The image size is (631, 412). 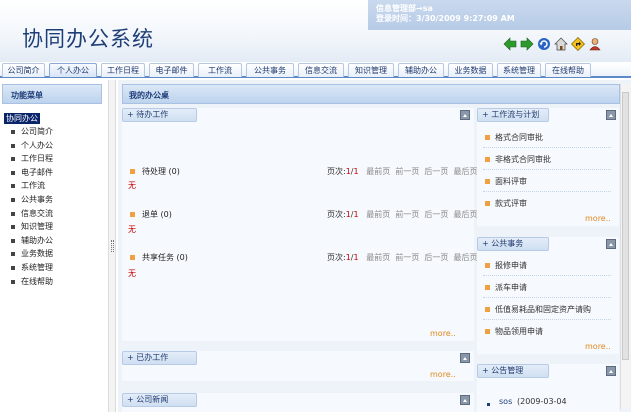 What do you see at coordinates (28, 268) in the screenshot?
I see `sidebar-item-system-admin: 系统管理` at bounding box center [28, 268].